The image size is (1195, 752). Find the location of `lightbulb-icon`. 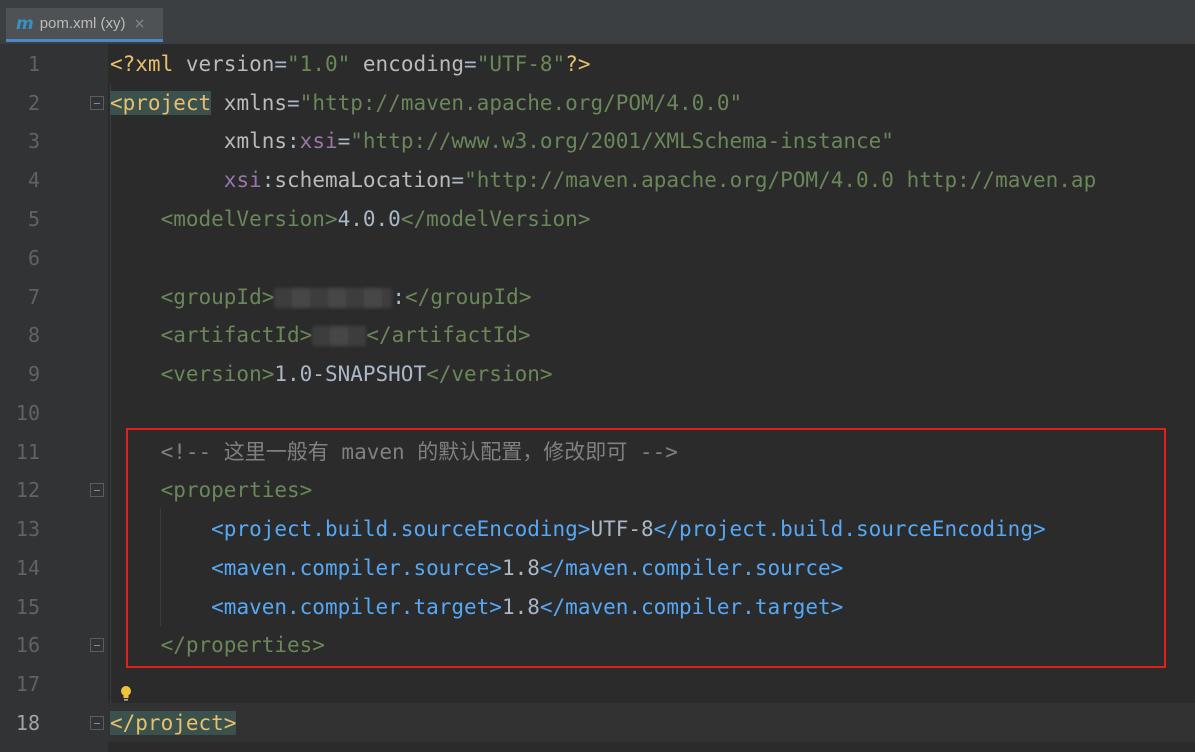

lightbulb-icon is located at coordinates (126, 693).